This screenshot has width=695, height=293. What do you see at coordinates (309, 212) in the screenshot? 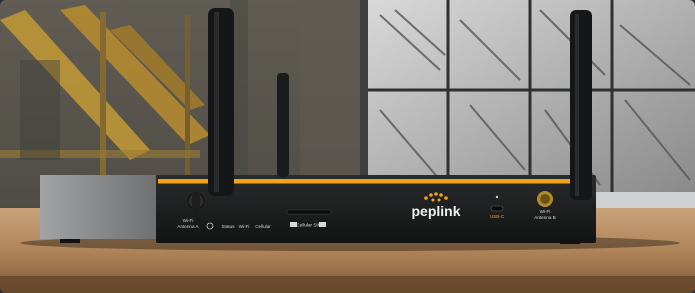
I see `sim-slot` at bounding box center [309, 212].